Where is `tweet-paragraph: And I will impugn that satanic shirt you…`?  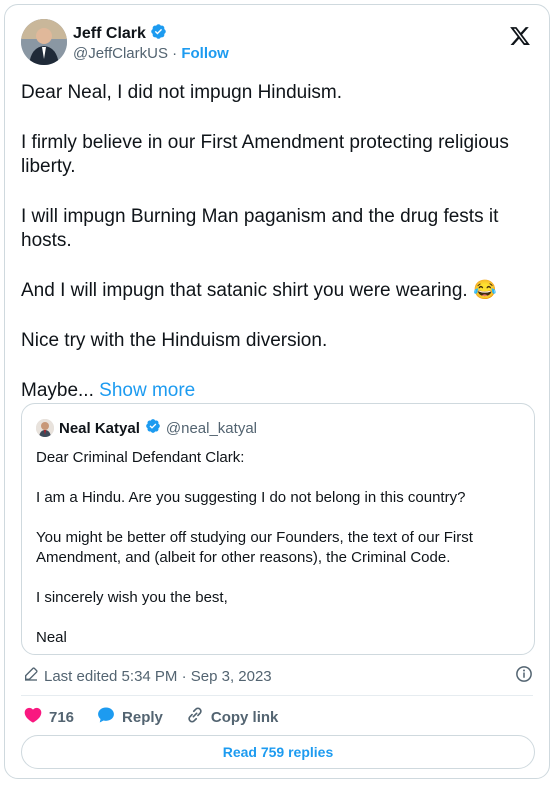 tweet-paragraph: And I will impugn that satanic shirt you… is located at coordinates (259, 290).